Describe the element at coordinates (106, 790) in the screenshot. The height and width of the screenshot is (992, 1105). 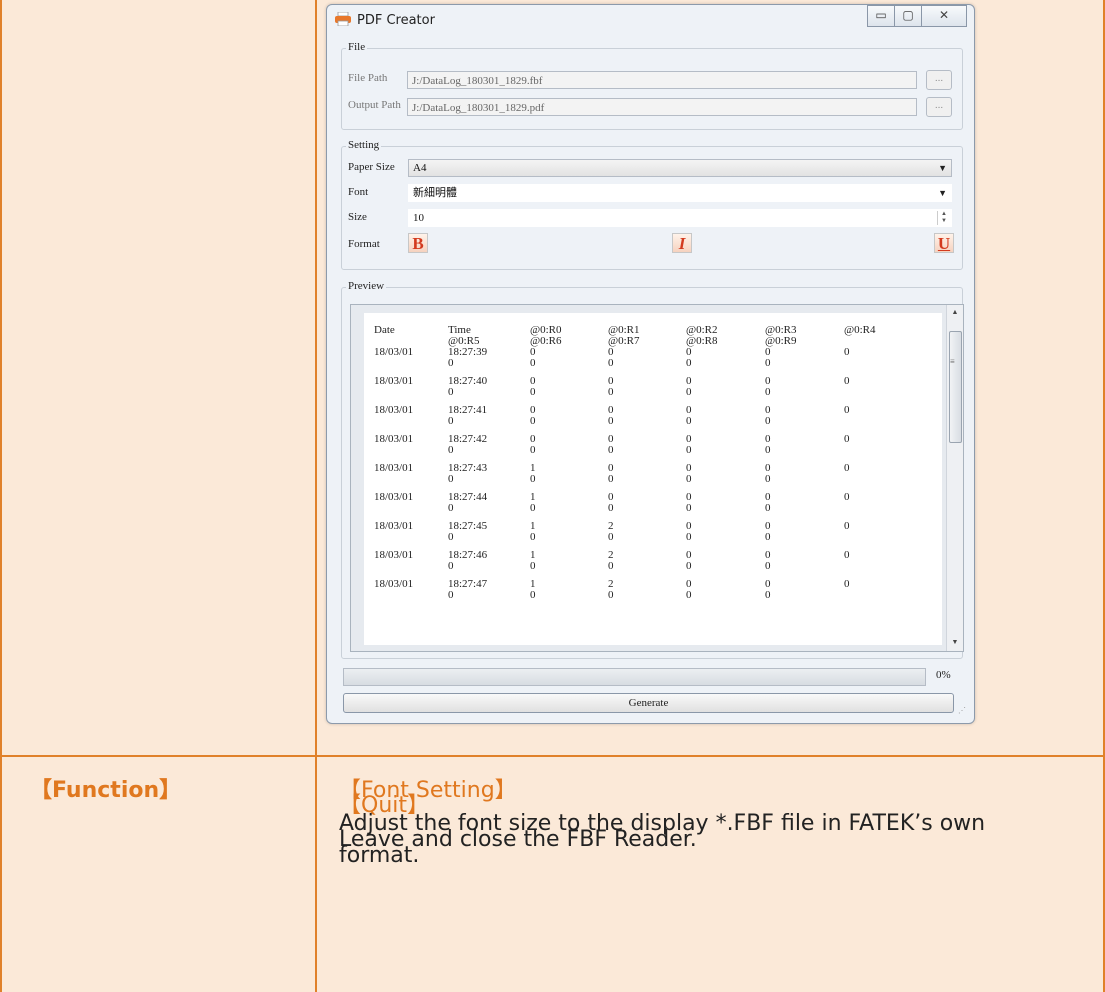
I see `function-label: 【Function】` at that location.